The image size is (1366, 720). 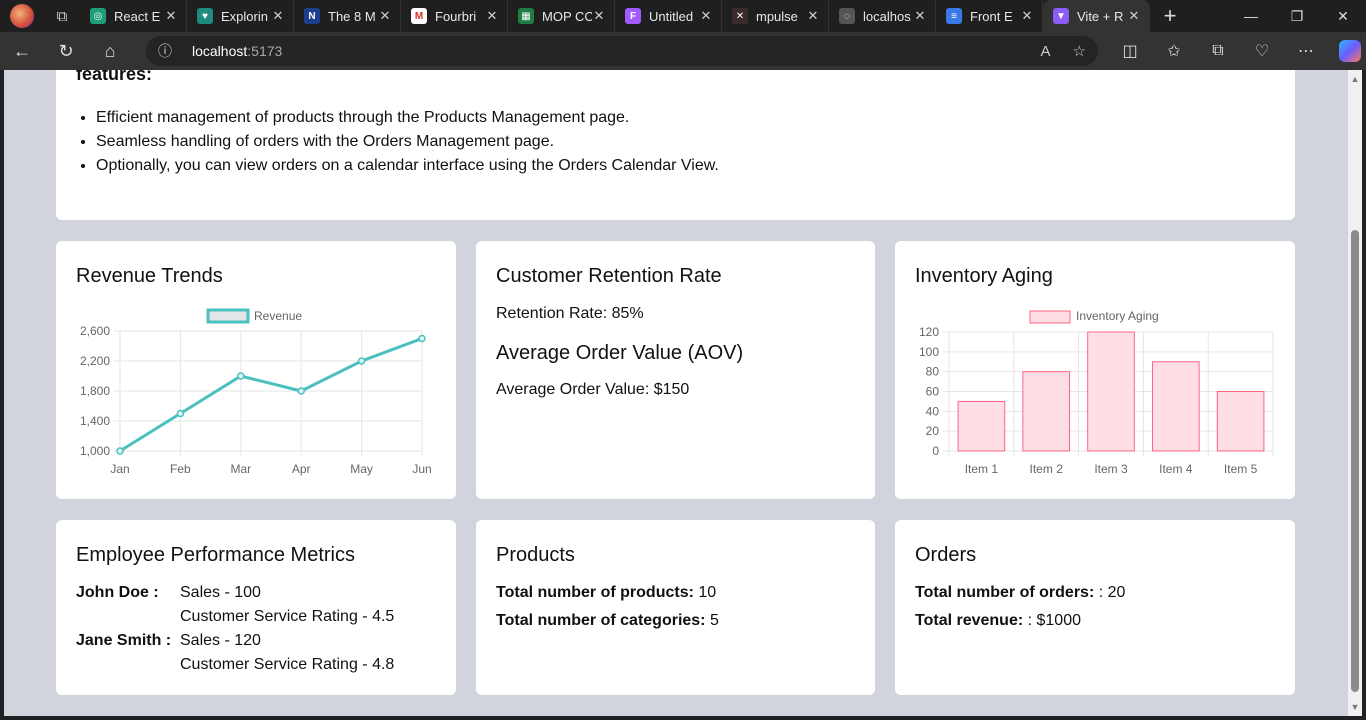 What do you see at coordinates (740, 16) in the screenshot?
I see `tab-favicon-icon: ✕` at bounding box center [740, 16].